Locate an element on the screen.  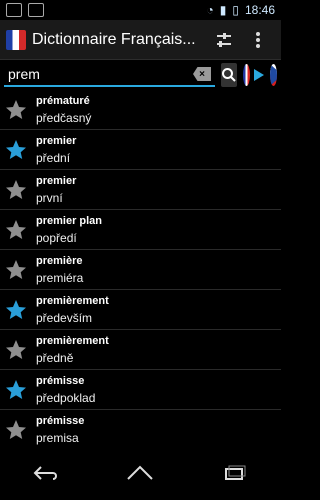
entry-texts: prémisse premisa is located at coordinates (60, 430).